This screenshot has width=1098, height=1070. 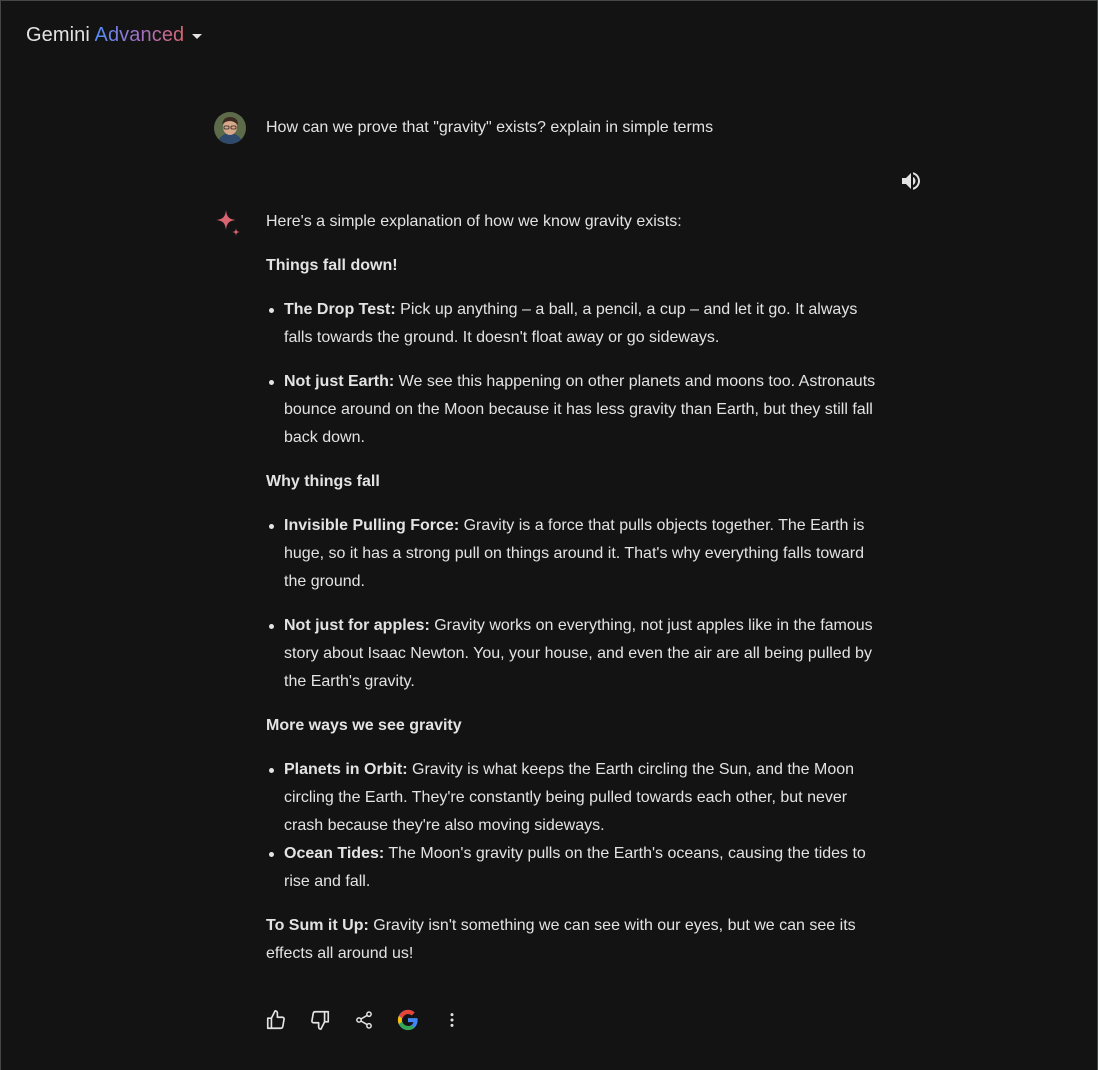 I want to click on brand-title: Gemini Advanced, so click(x=105, y=35).